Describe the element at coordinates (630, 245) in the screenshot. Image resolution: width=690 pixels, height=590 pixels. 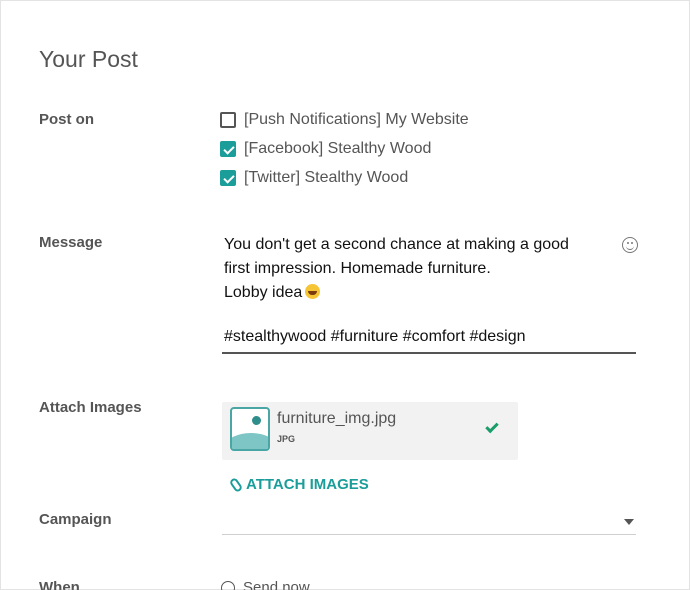
I see `smiley-icon` at that location.